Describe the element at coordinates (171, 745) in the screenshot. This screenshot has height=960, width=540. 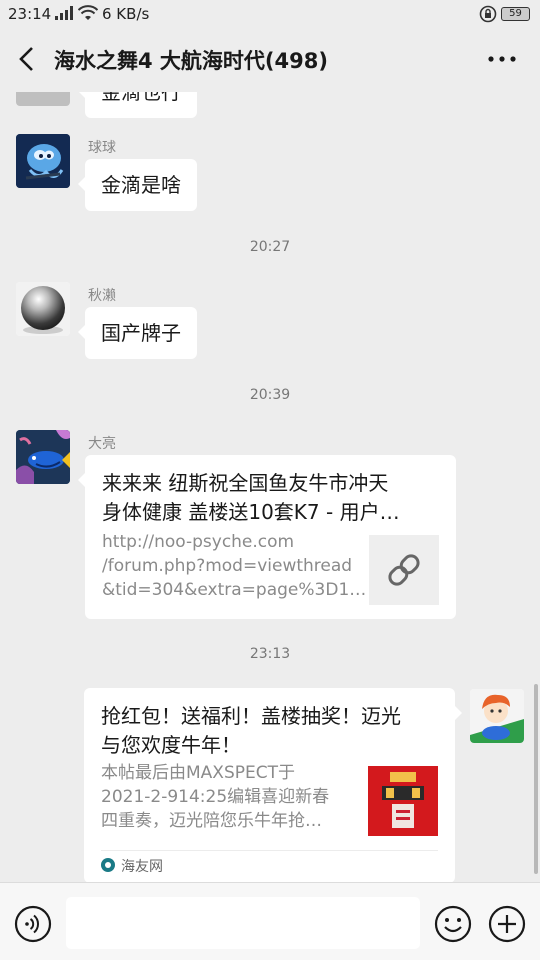
I see `link-title-line2: 与您欢度牛年！` at that location.